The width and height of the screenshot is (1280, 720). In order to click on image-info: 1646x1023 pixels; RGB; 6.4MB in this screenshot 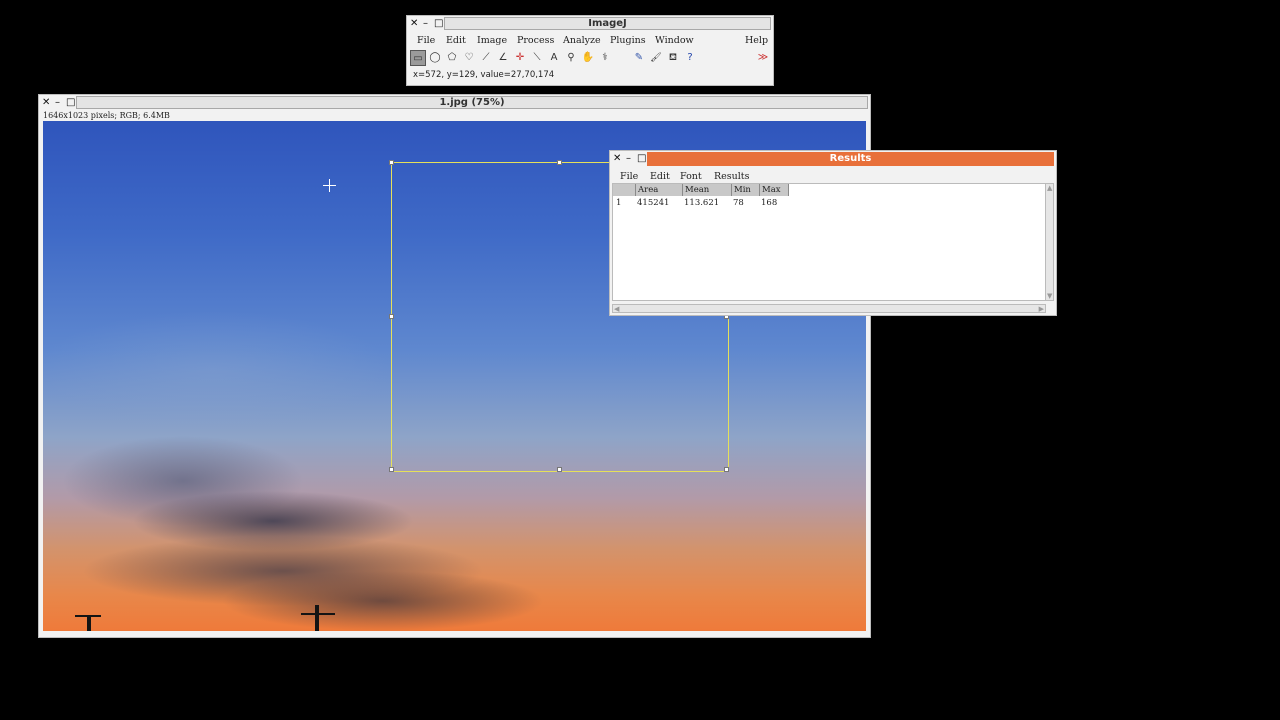, I will do `click(106, 115)`.